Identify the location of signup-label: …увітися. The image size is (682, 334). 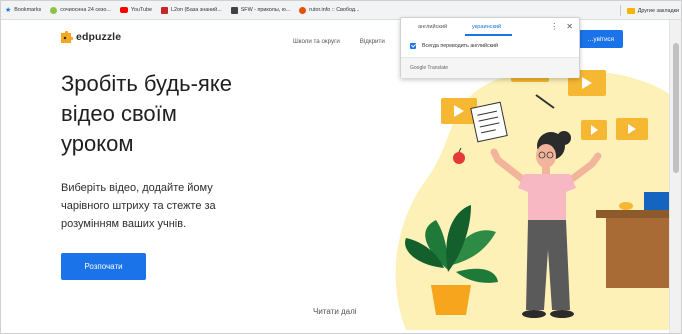
(600, 39).